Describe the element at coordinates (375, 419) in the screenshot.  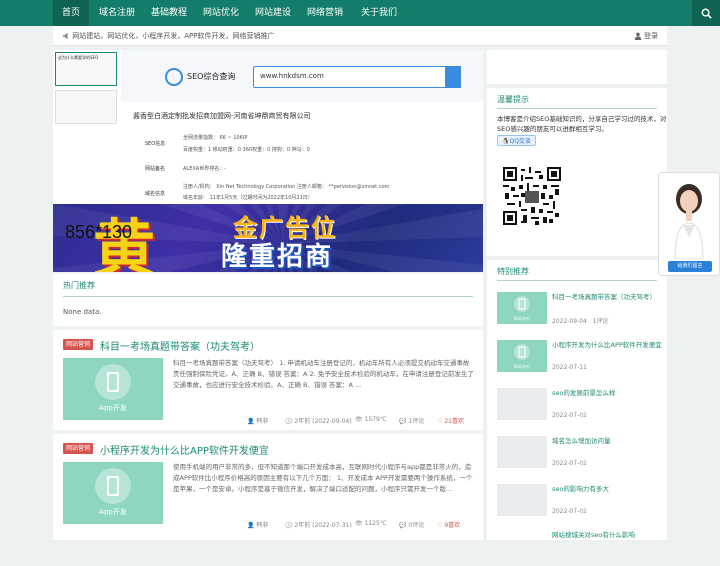
I see `views-text: 1579℃` at that location.